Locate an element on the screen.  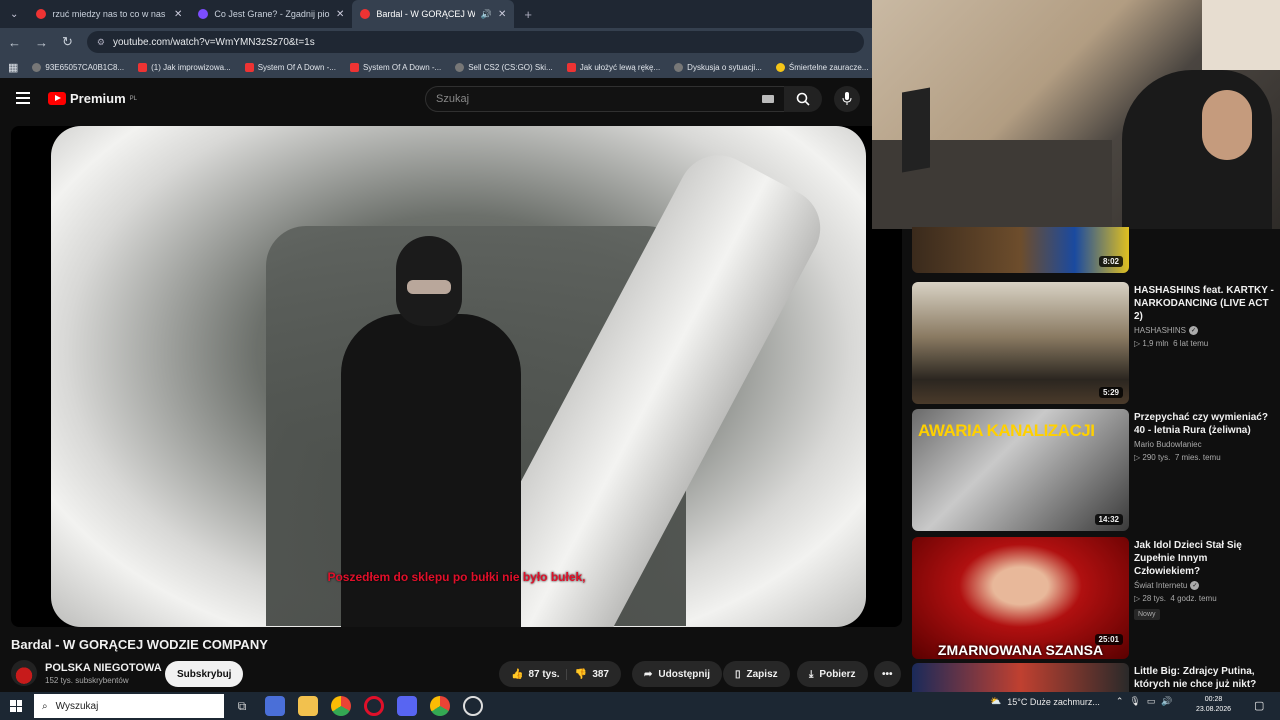
voice-search-button is located at coordinates (847, 99).